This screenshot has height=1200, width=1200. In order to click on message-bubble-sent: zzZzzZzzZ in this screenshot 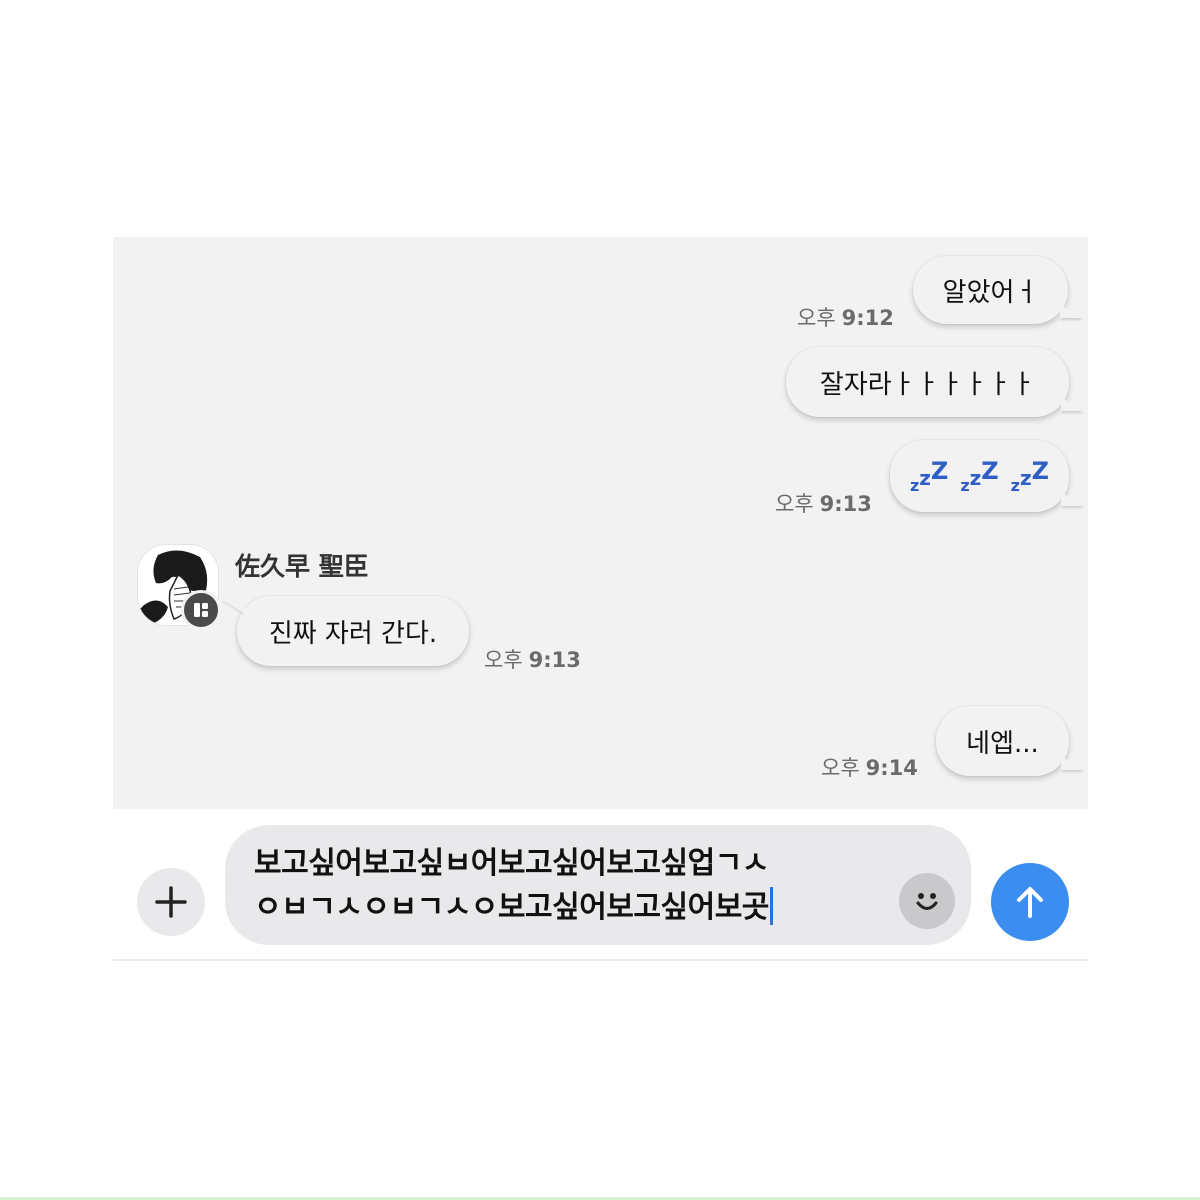, I will do `click(979, 476)`.